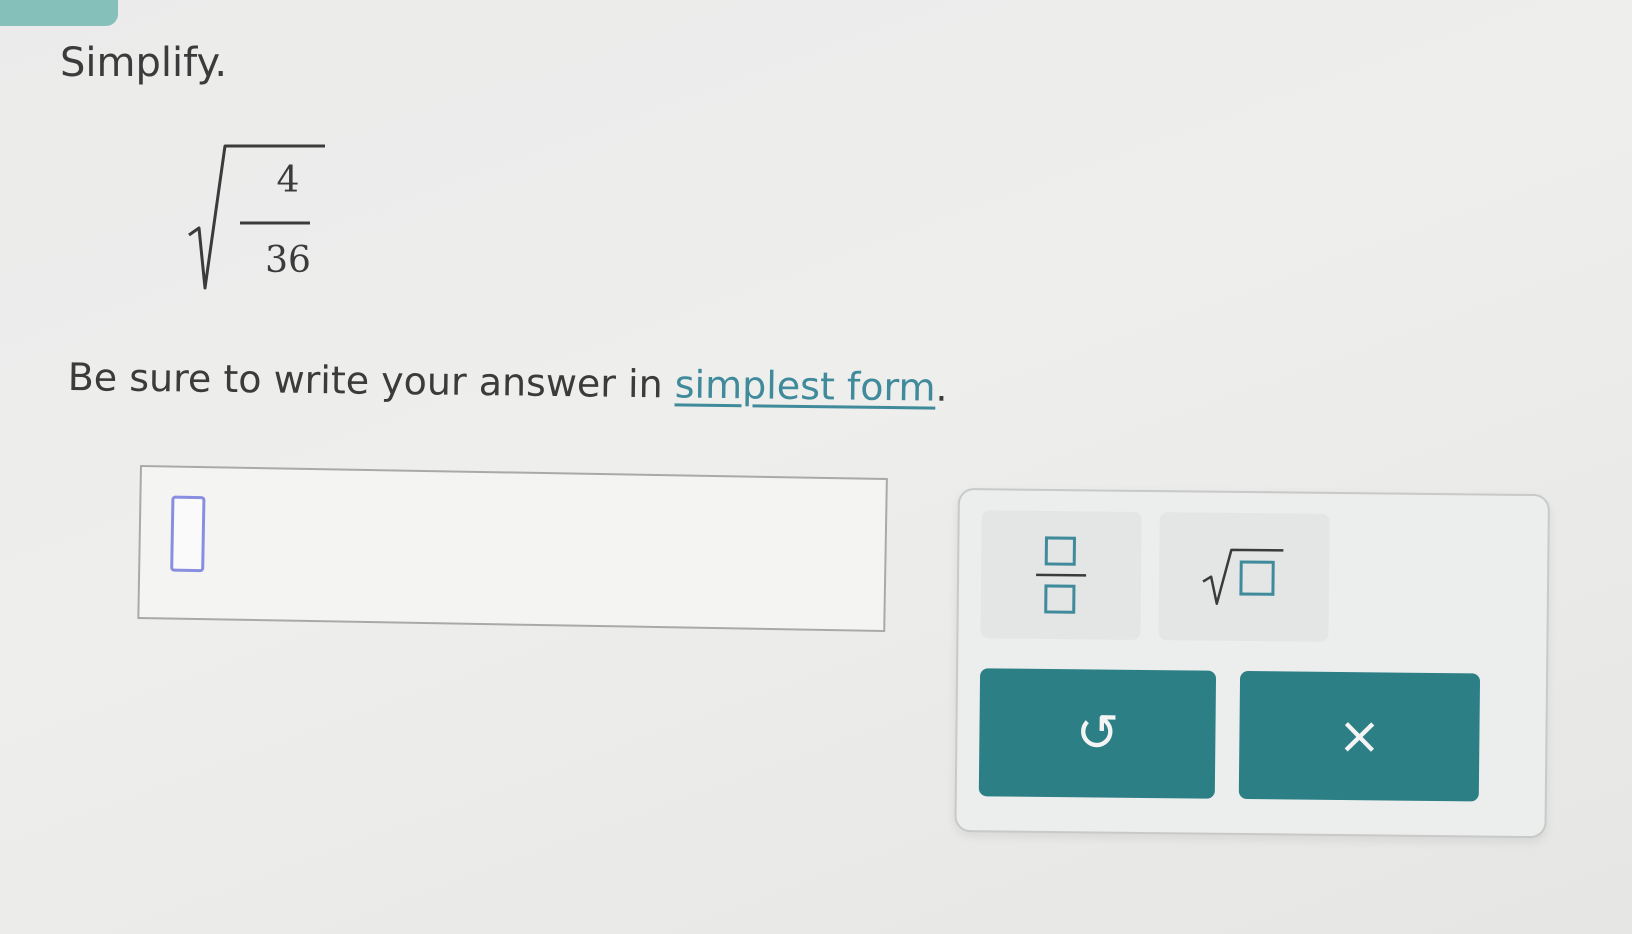 The image size is (1632, 934). What do you see at coordinates (188, 534) in the screenshot?
I see `answer-placeholder-box` at bounding box center [188, 534].